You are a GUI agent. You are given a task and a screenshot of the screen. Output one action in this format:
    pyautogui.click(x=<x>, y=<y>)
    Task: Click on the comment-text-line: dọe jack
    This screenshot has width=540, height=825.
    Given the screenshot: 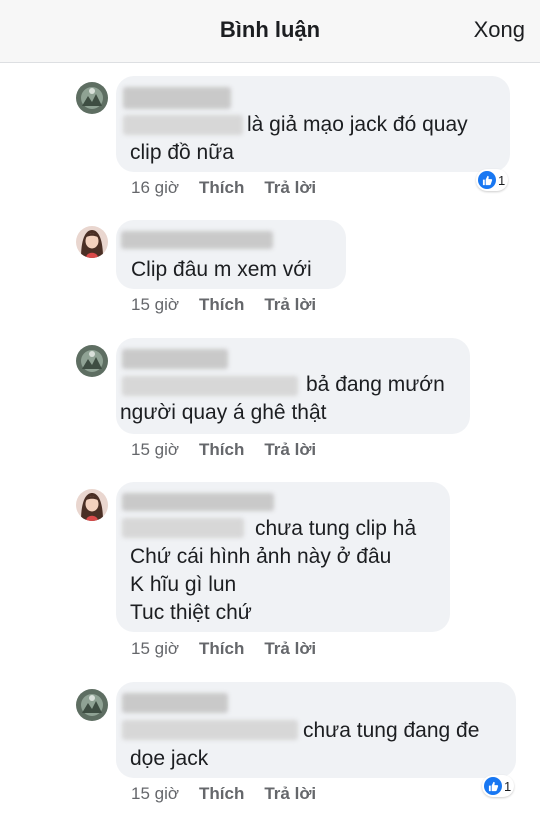 What is the action you would take?
    pyautogui.click(x=169, y=758)
    